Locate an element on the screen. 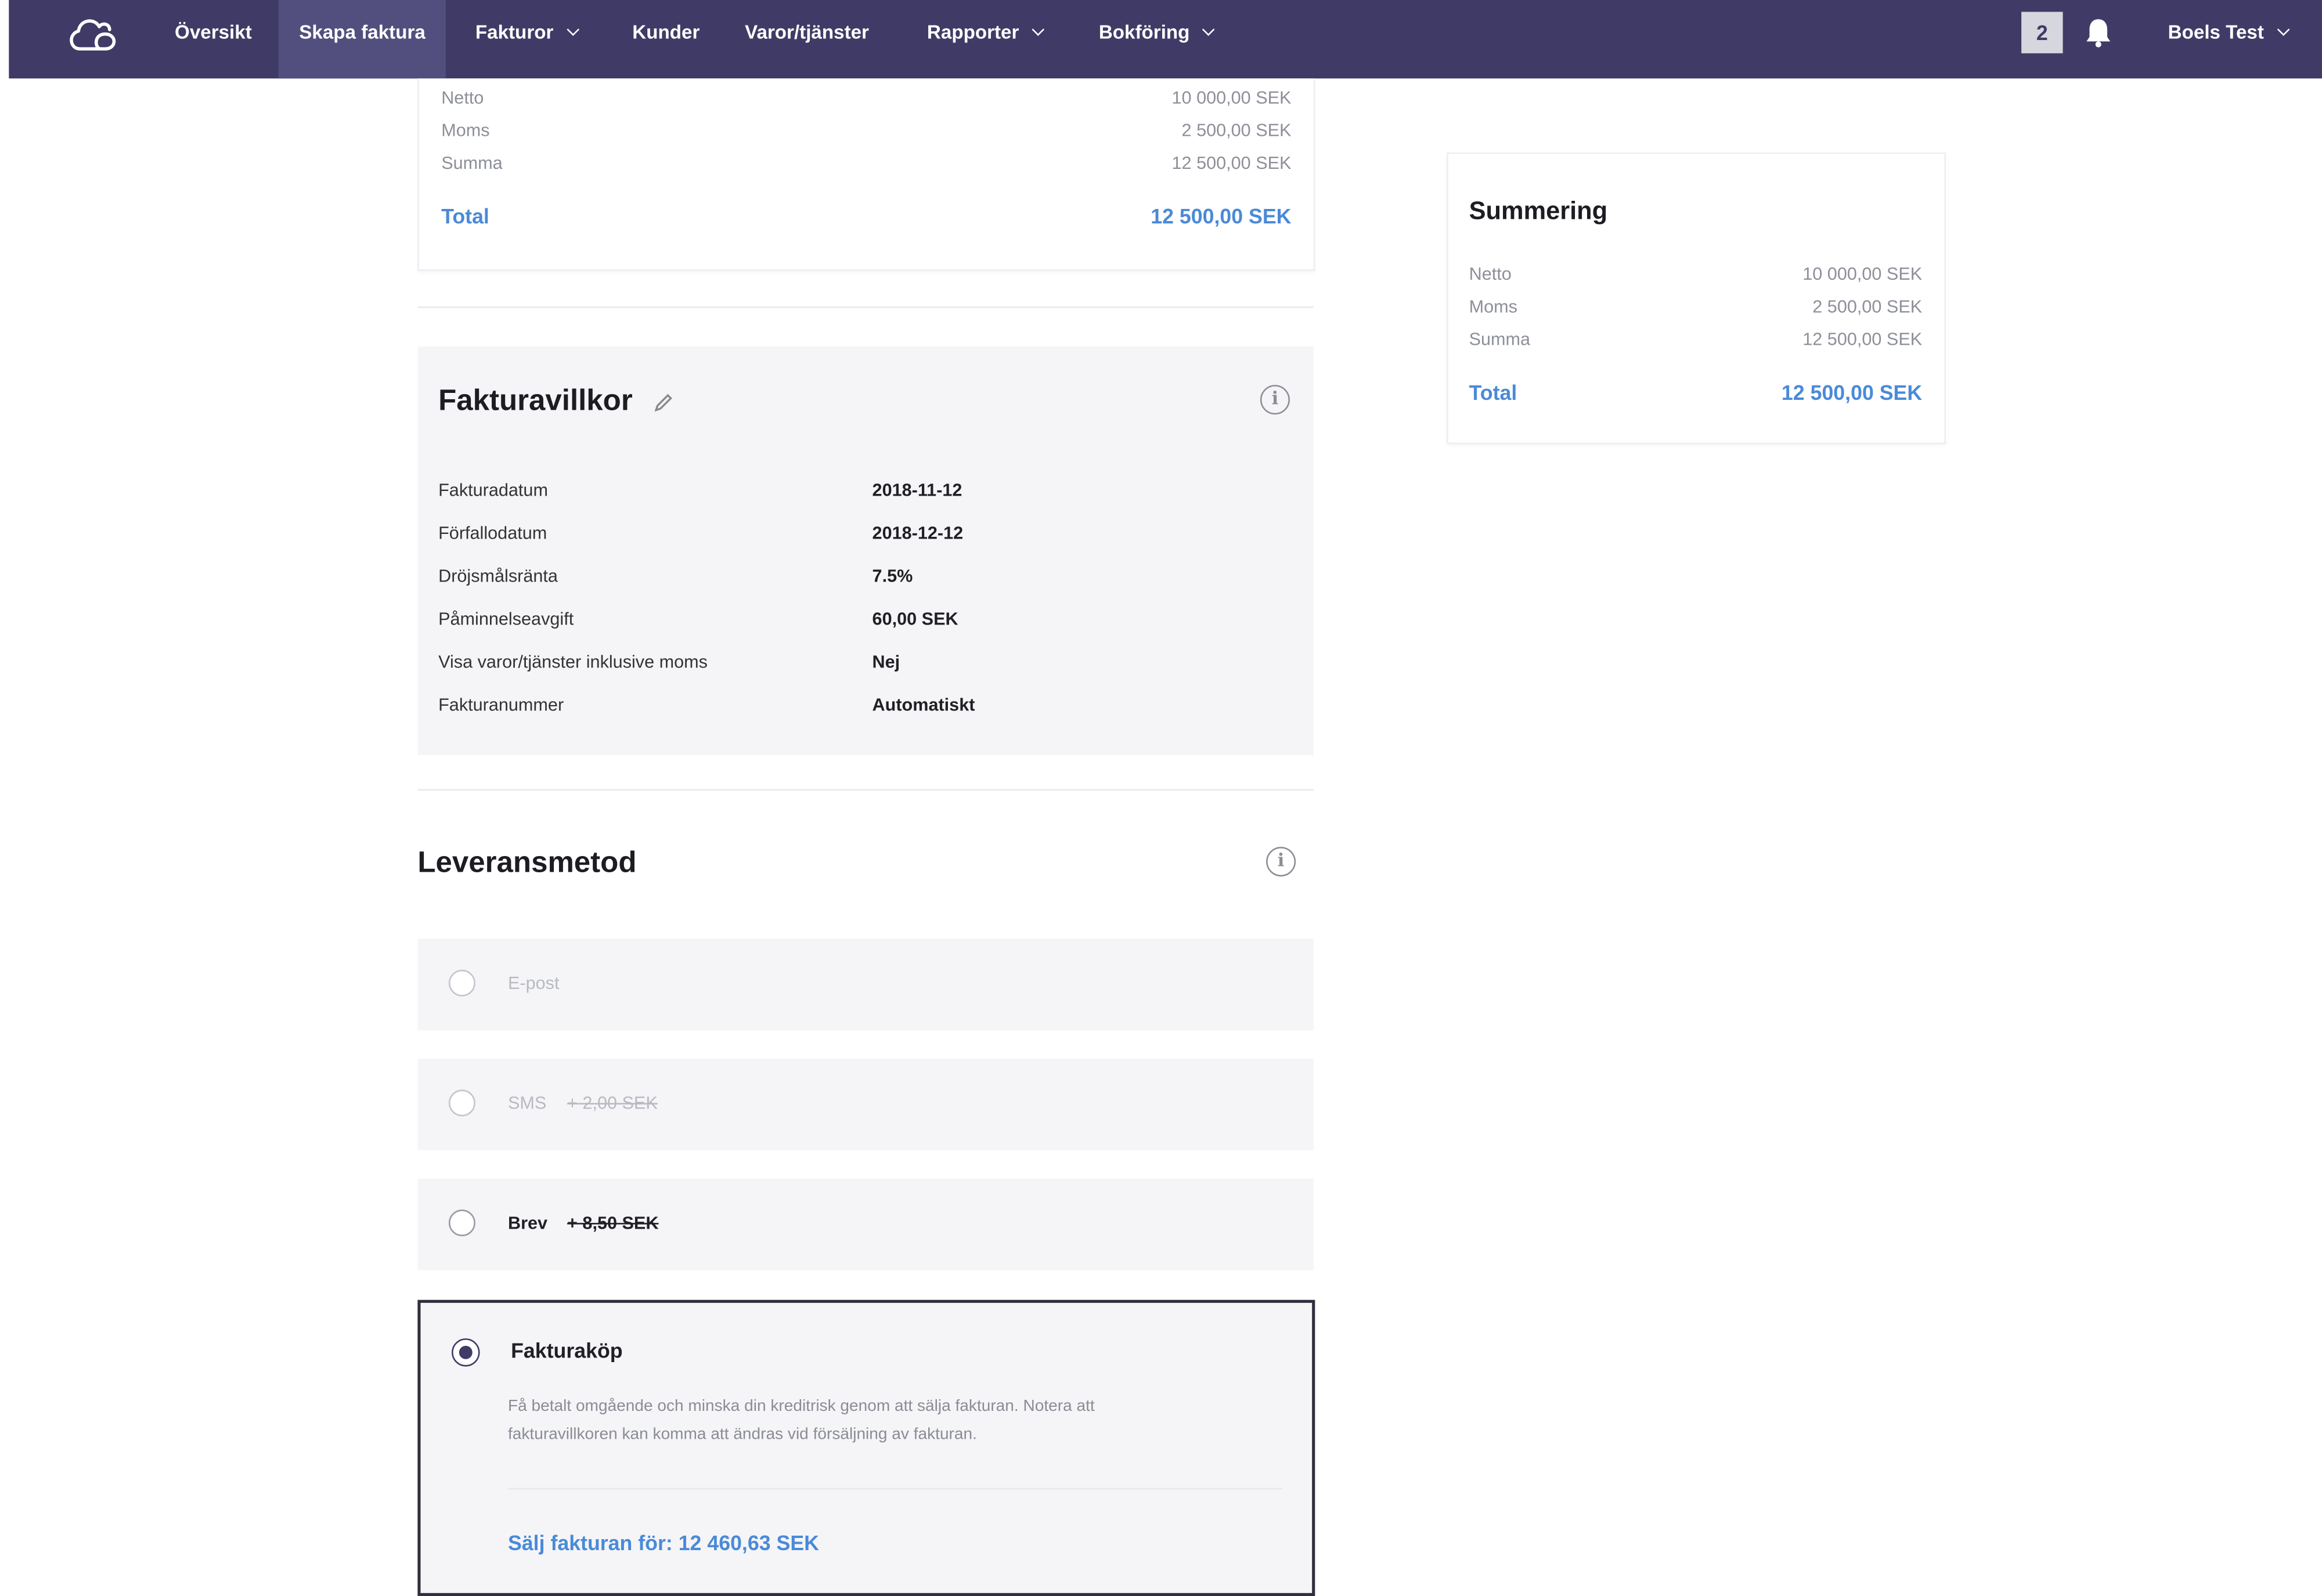  delivery-option-price: + 8,50 SEK is located at coordinates (613, 1222).